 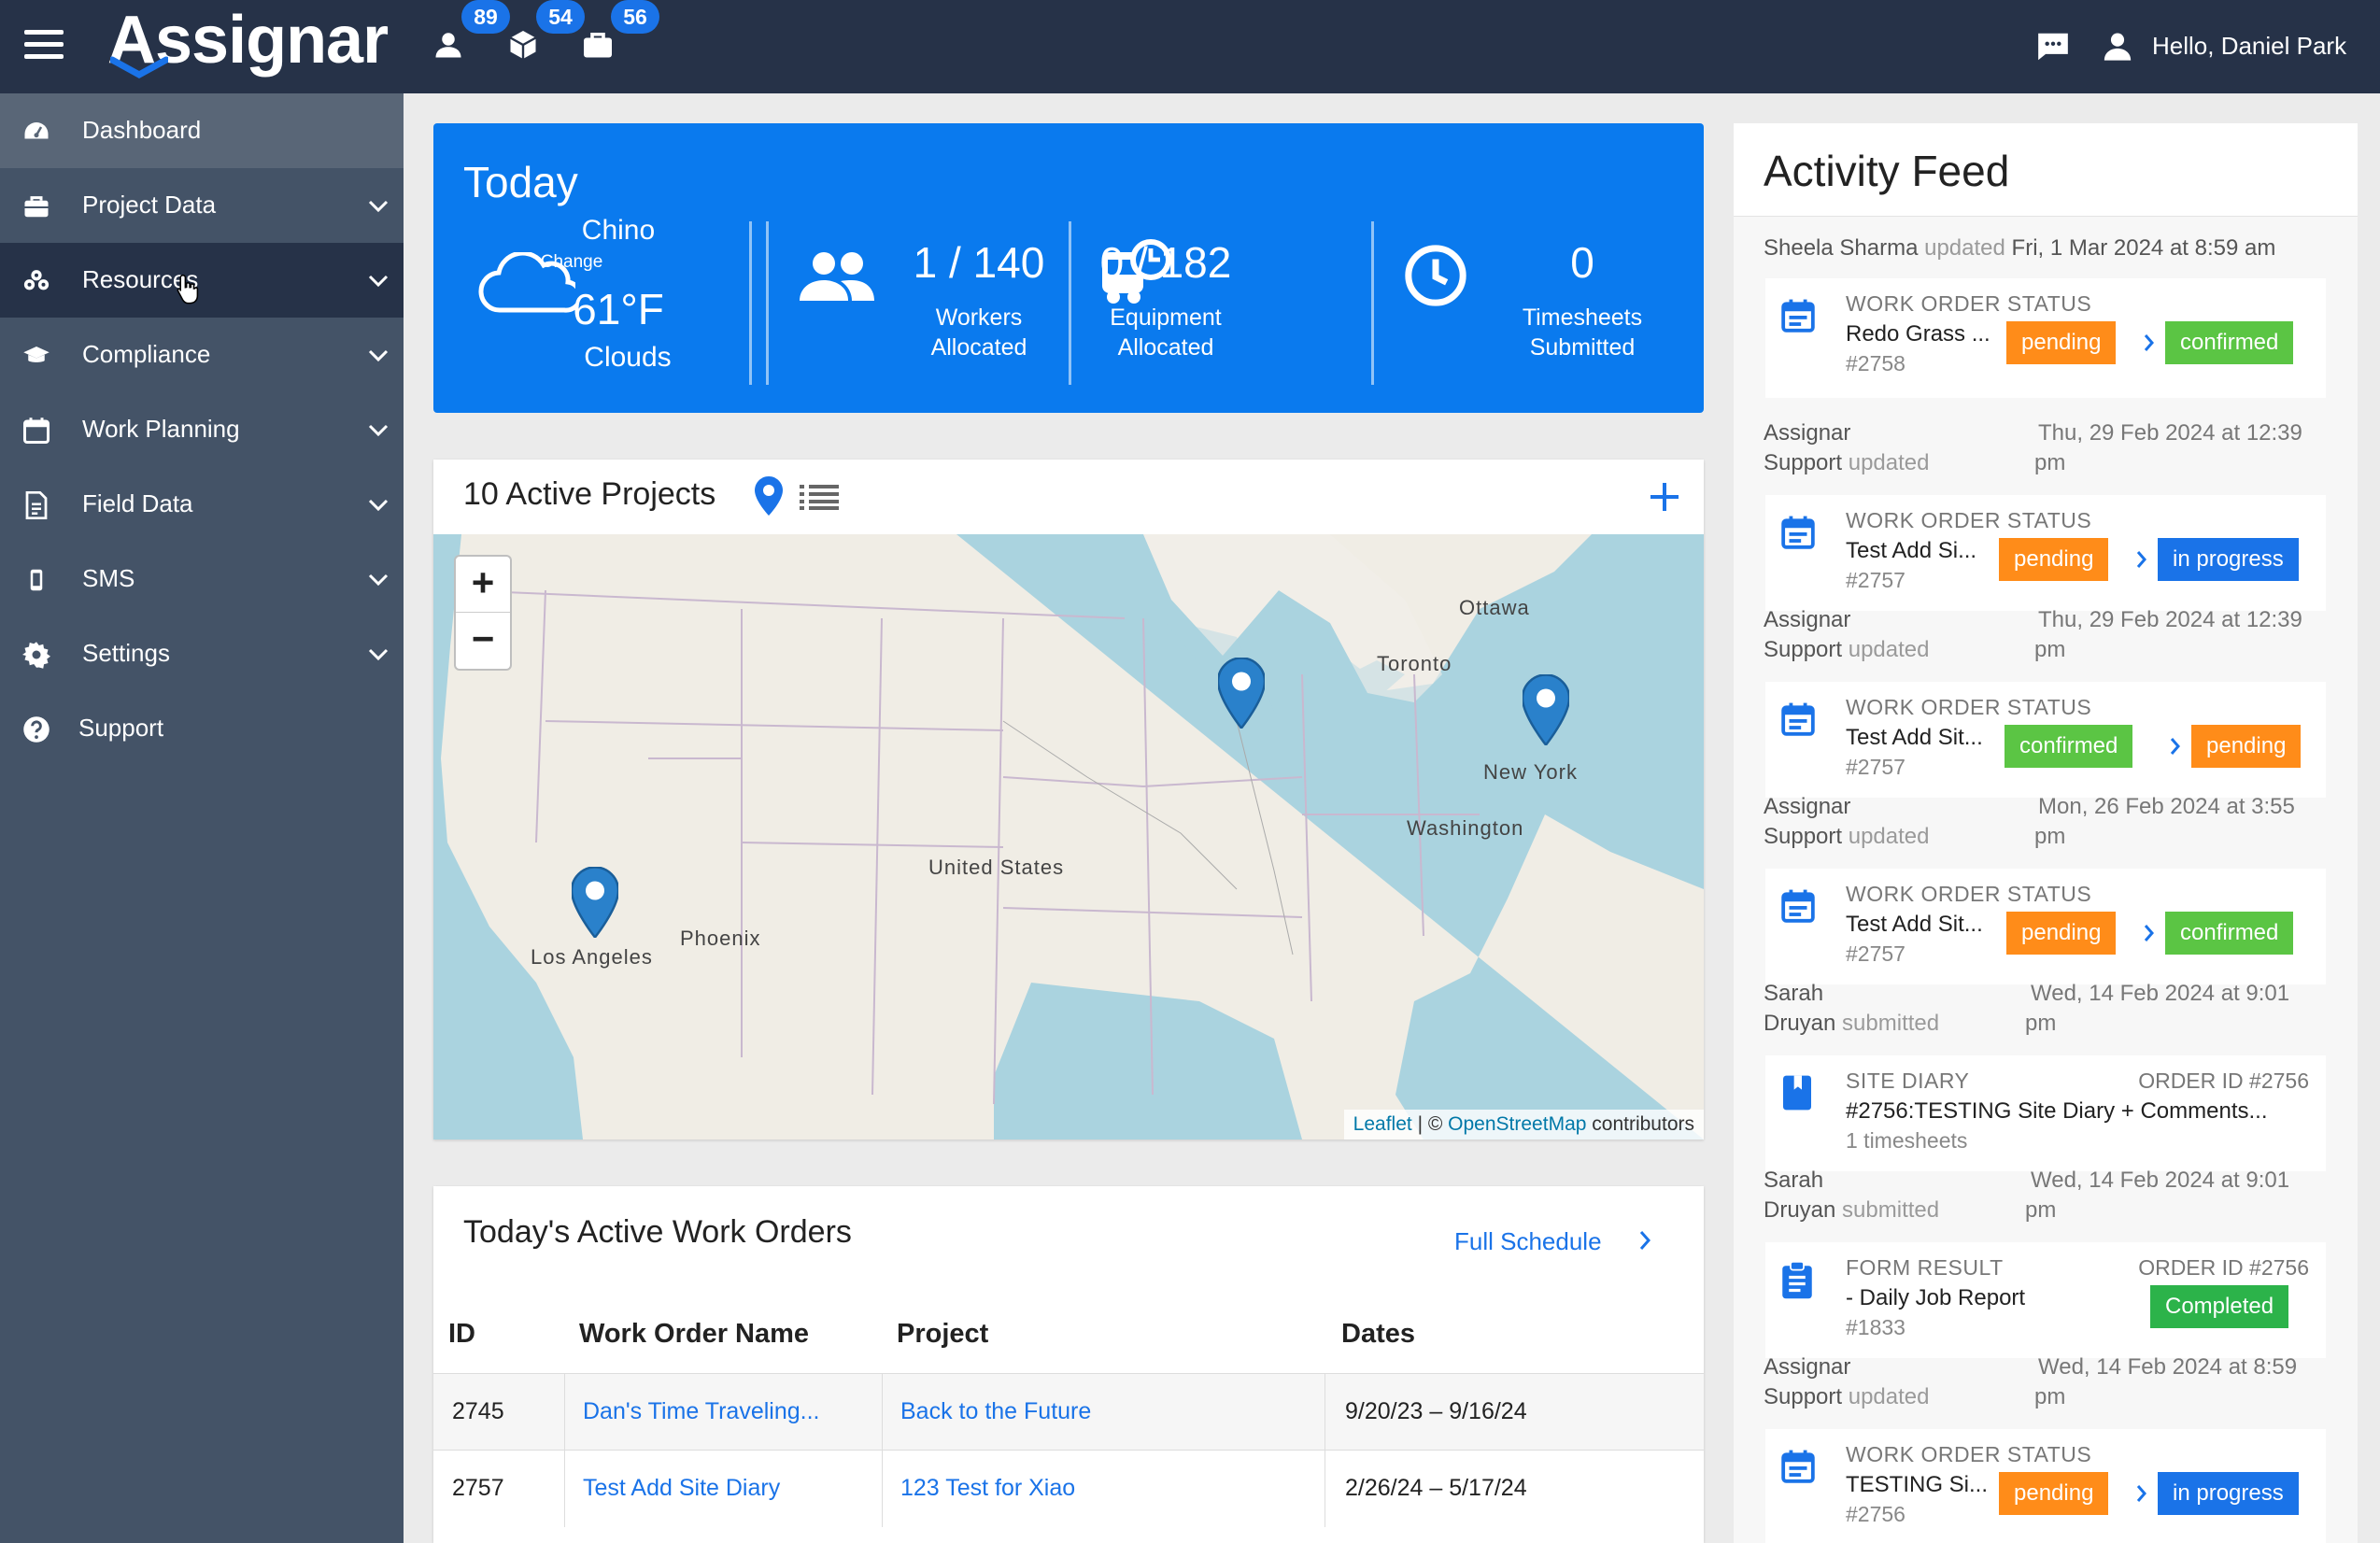 I want to click on help-icon, so click(x=36, y=730).